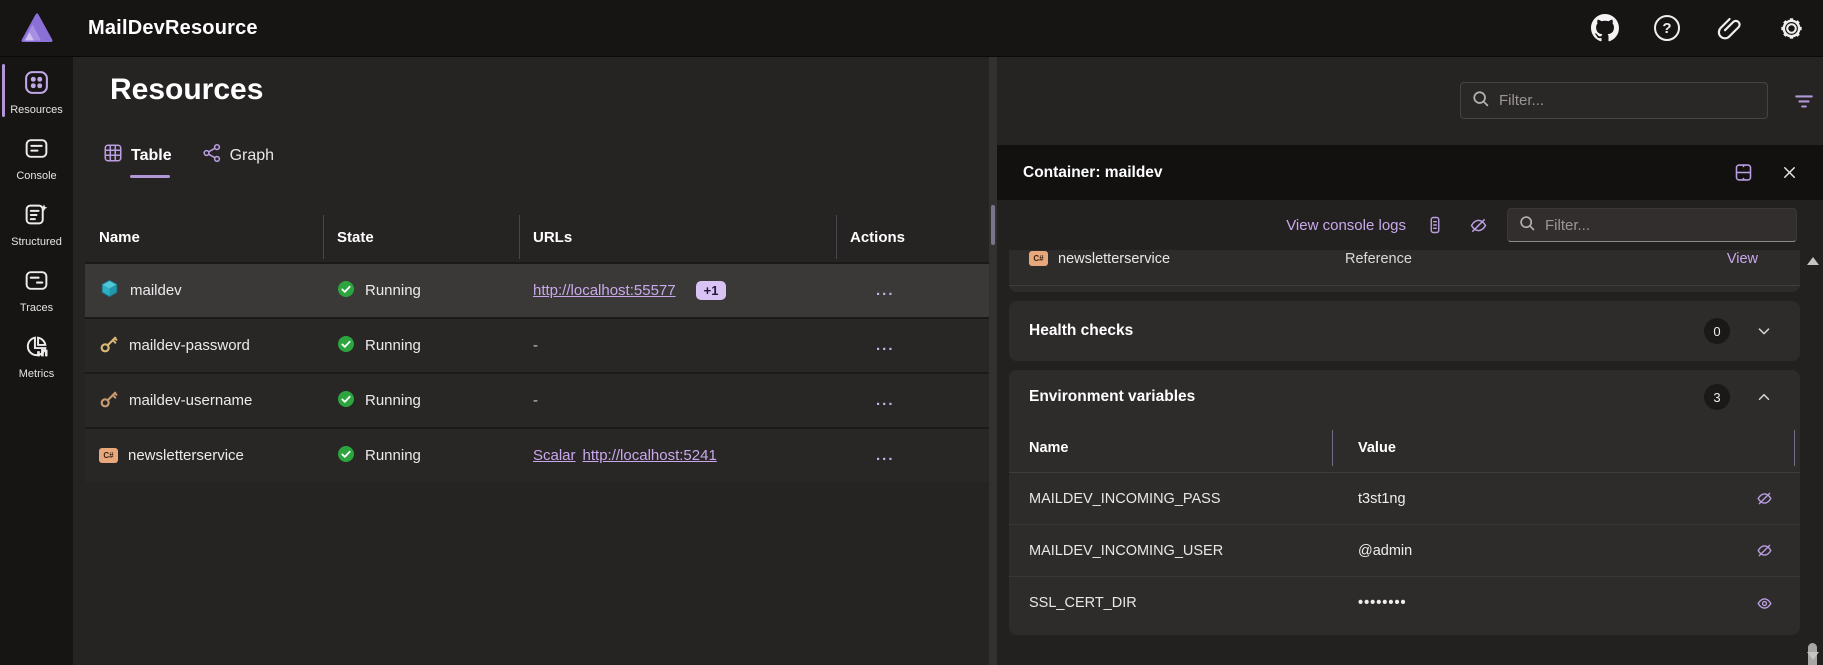 This screenshot has height=665, width=1823. Describe the element at coordinates (119, 237) in the screenshot. I see `column-header-name: Name` at that location.